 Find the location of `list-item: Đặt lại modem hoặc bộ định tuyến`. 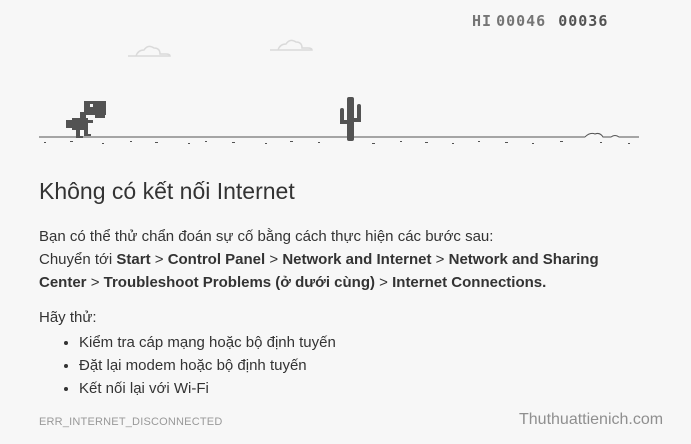

list-item: Đặt lại modem hoặc bộ định tuyến is located at coordinates (207, 365).